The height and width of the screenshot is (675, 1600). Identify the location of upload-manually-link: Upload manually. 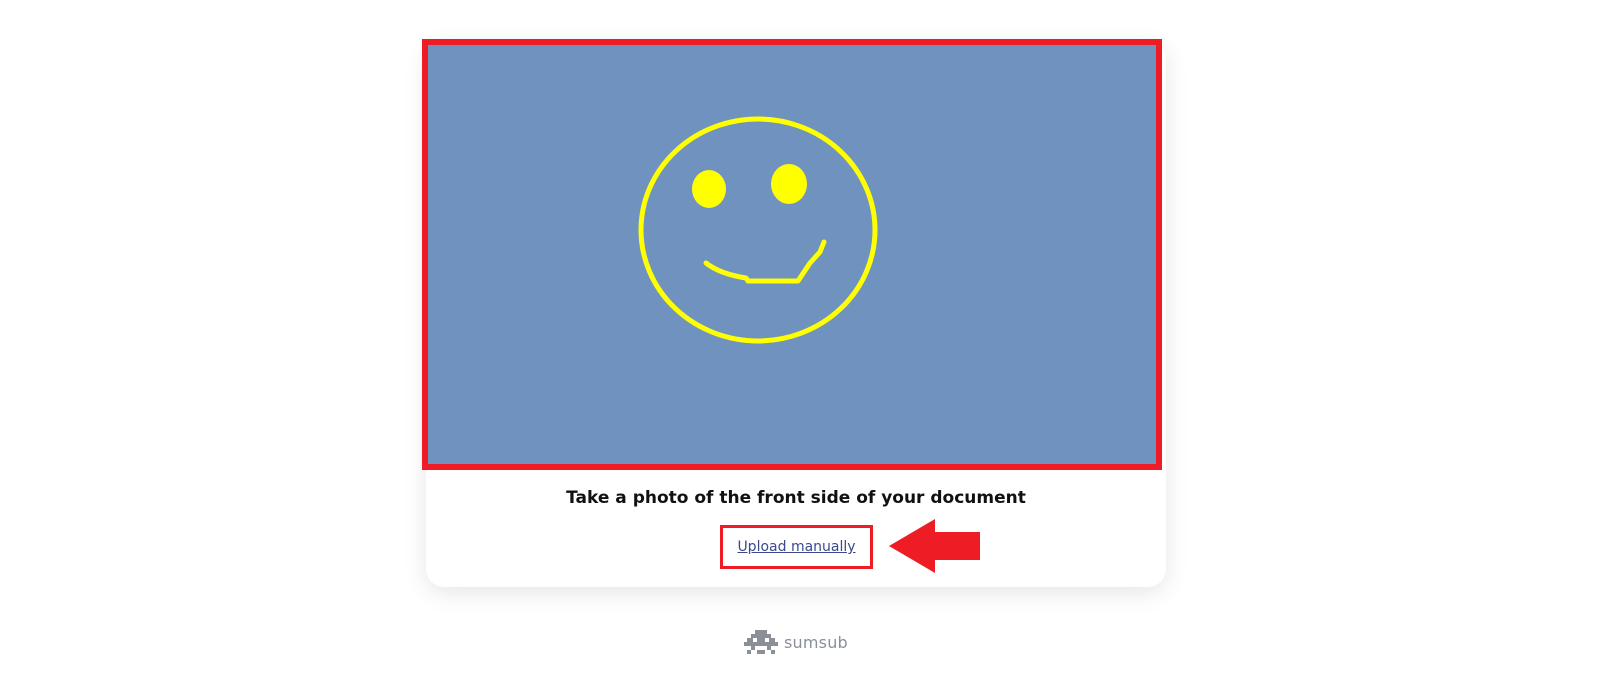
(796, 547).